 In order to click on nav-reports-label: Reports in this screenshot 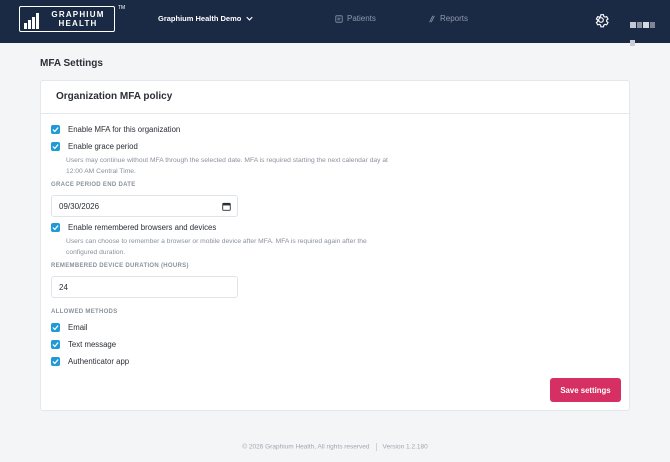, I will do `click(454, 18)`.